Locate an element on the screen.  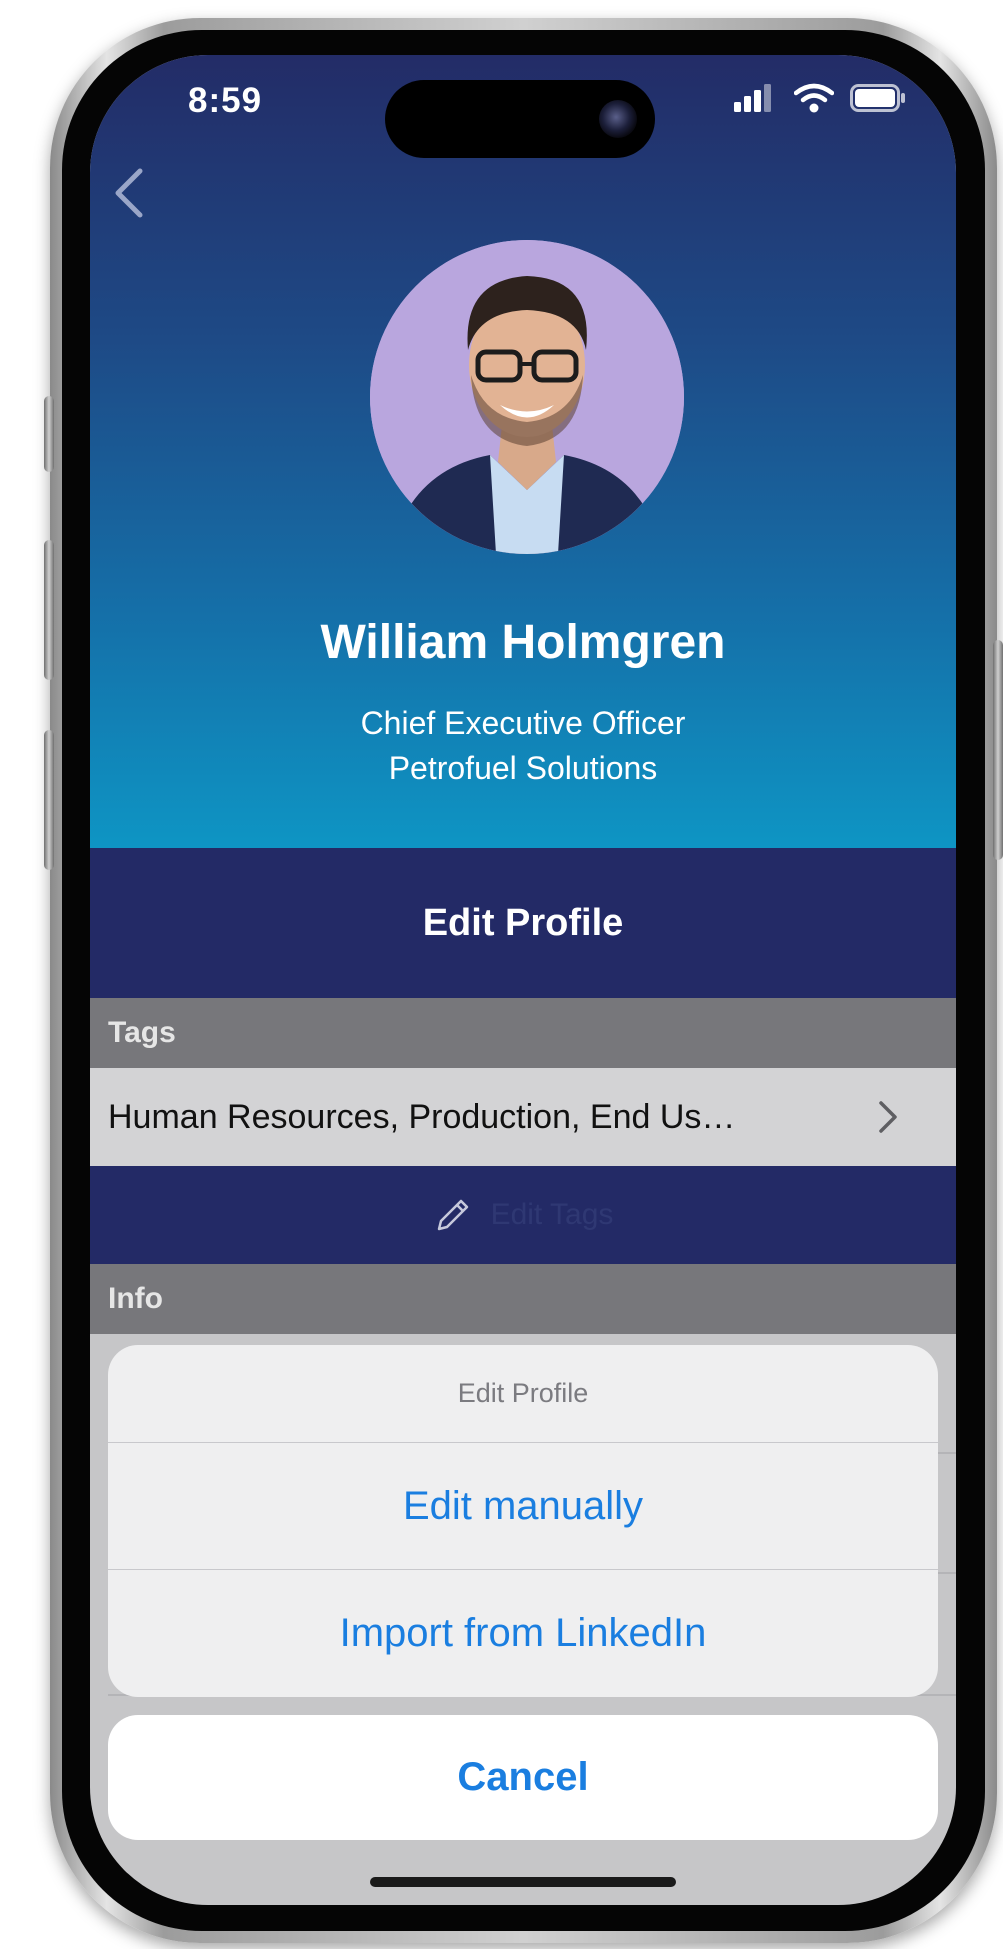
import-from-linkedin-option: Import from LinkedIn is located at coordinates (523, 1633).